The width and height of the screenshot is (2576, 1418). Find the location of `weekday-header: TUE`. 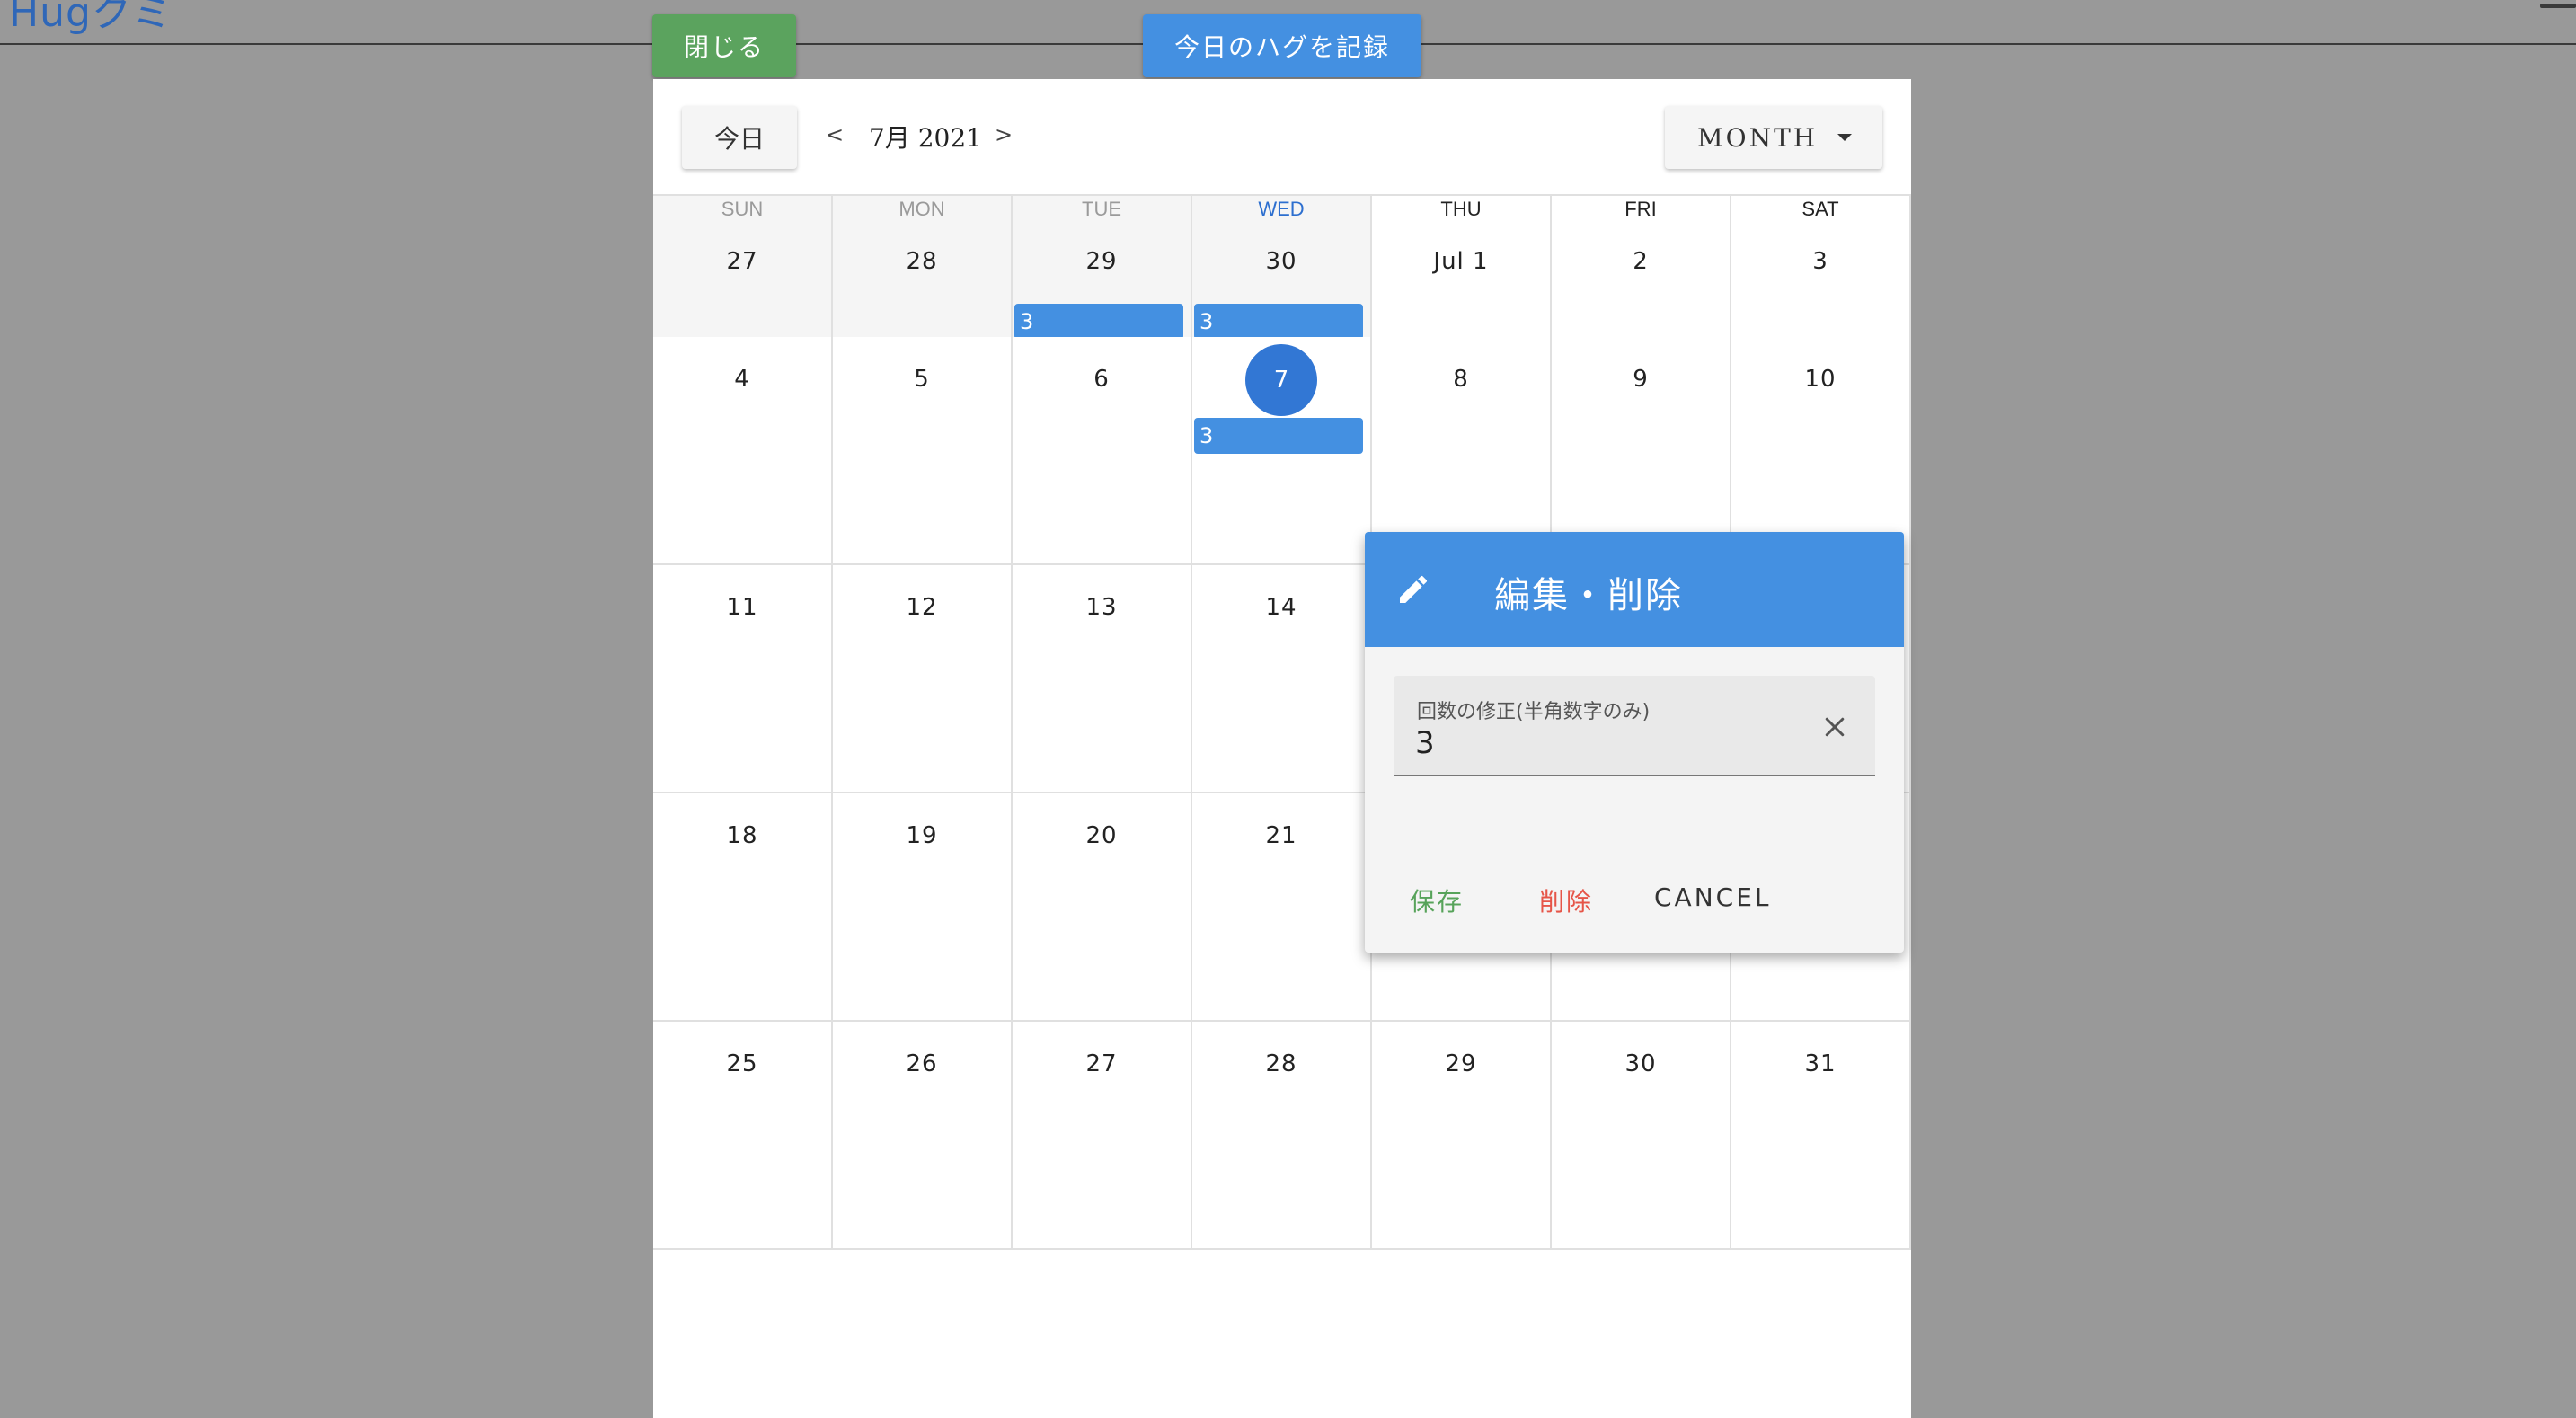

weekday-header: TUE is located at coordinates (1102, 209).